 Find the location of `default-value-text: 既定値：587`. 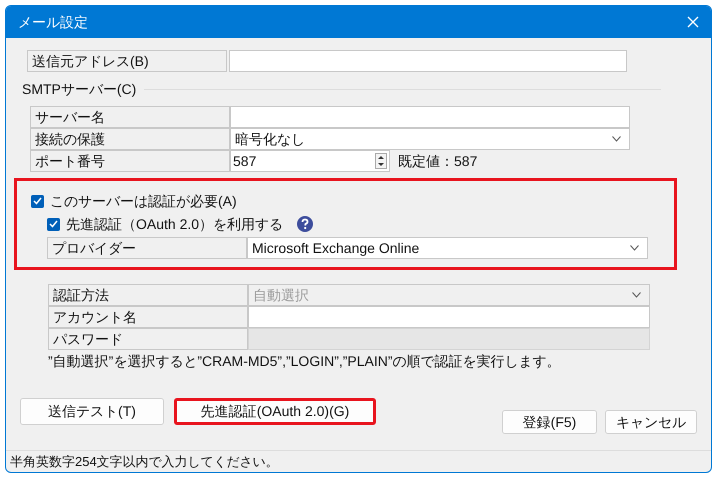

default-value-text: 既定値：587 is located at coordinates (438, 161).